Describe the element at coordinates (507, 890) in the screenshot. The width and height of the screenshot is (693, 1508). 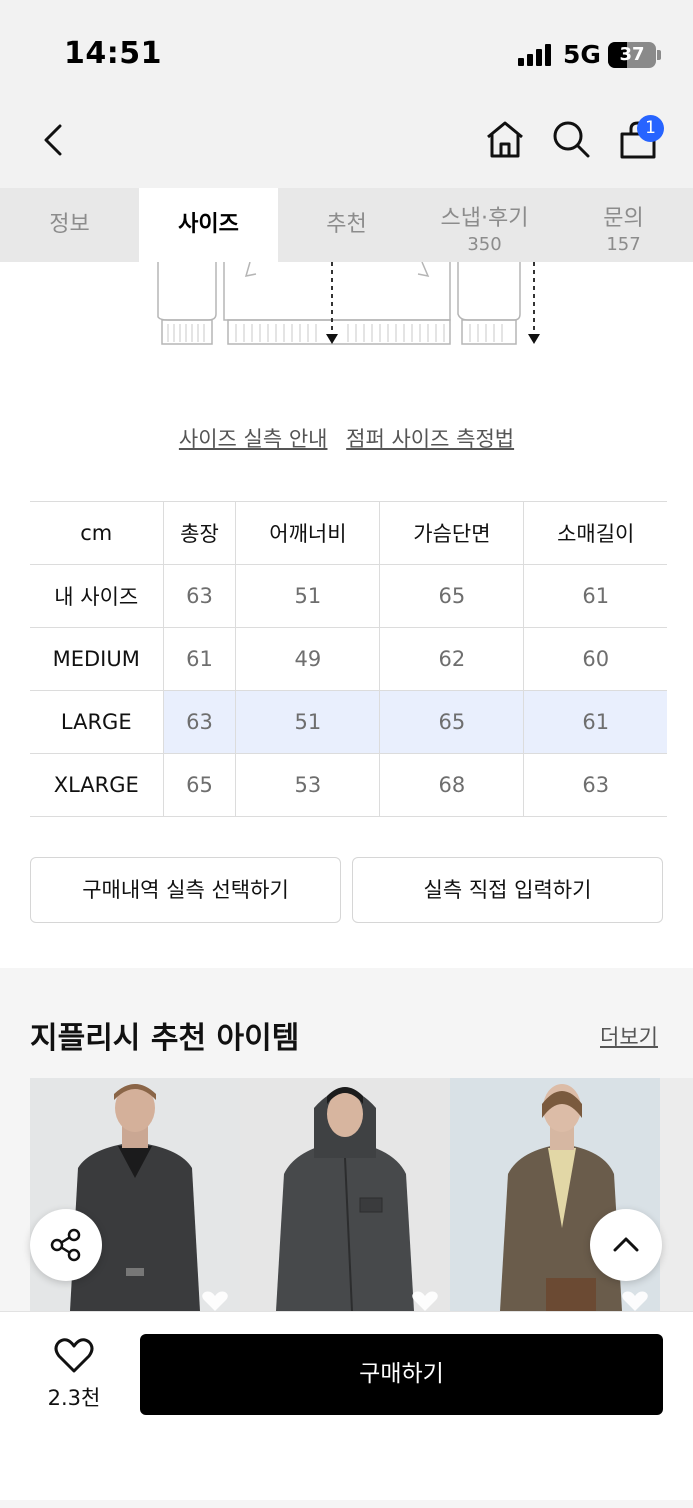
I see `manual-input-button: 실측 직접 입력하기` at that location.